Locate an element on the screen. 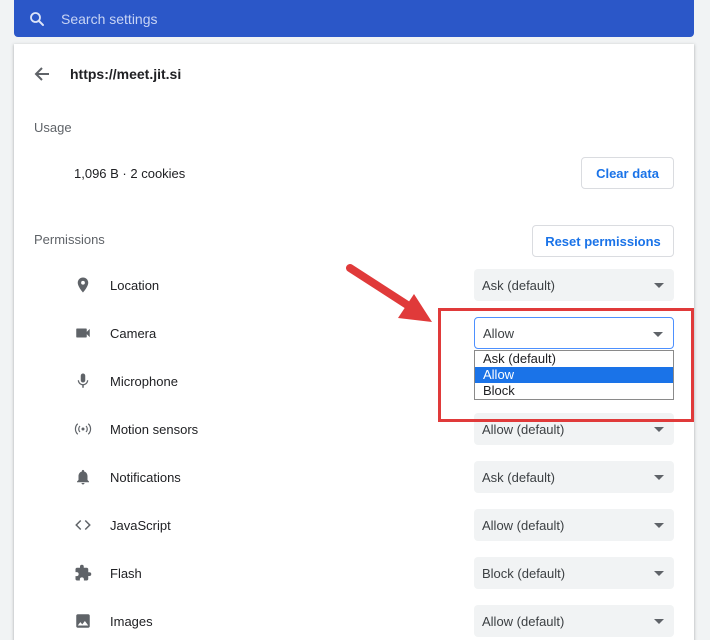 This screenshot has width=710, height=640. select-value: Allow is located at coordinates (499, 333).